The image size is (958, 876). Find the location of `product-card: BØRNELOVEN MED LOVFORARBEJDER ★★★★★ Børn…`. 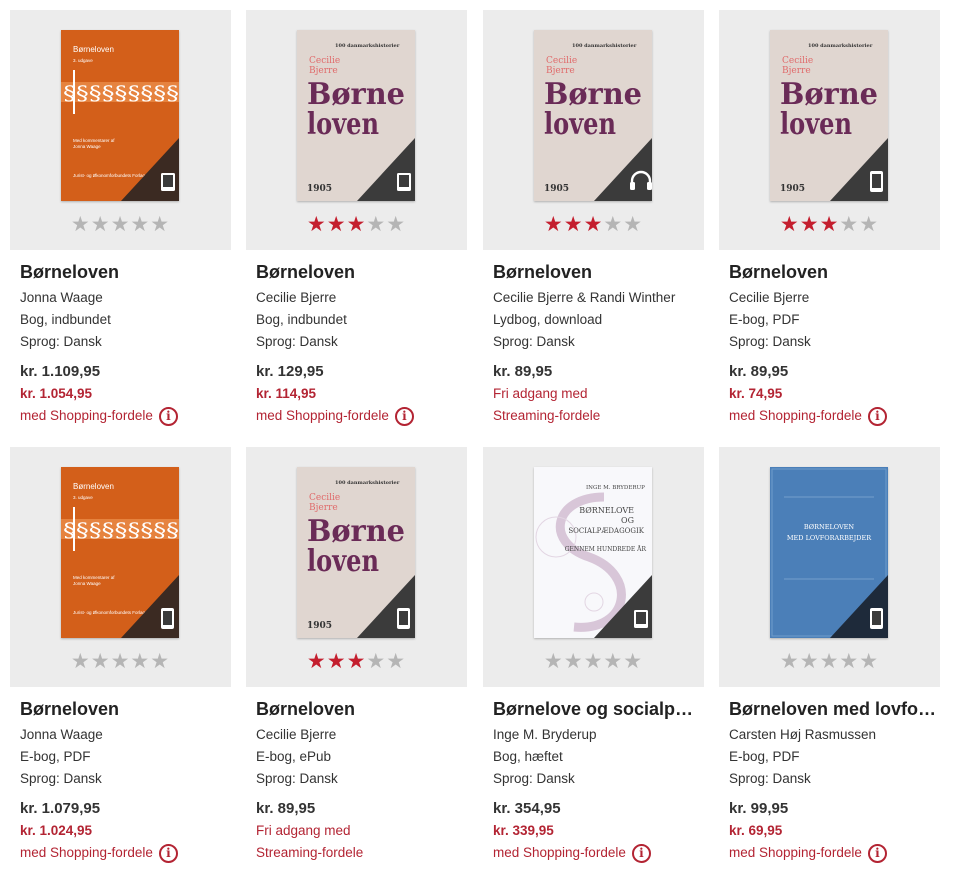

product-card: BØRNELOVEN MED LOVFORARBEJDER ★★★★★ Børn… is located at coordinates (829, 661).